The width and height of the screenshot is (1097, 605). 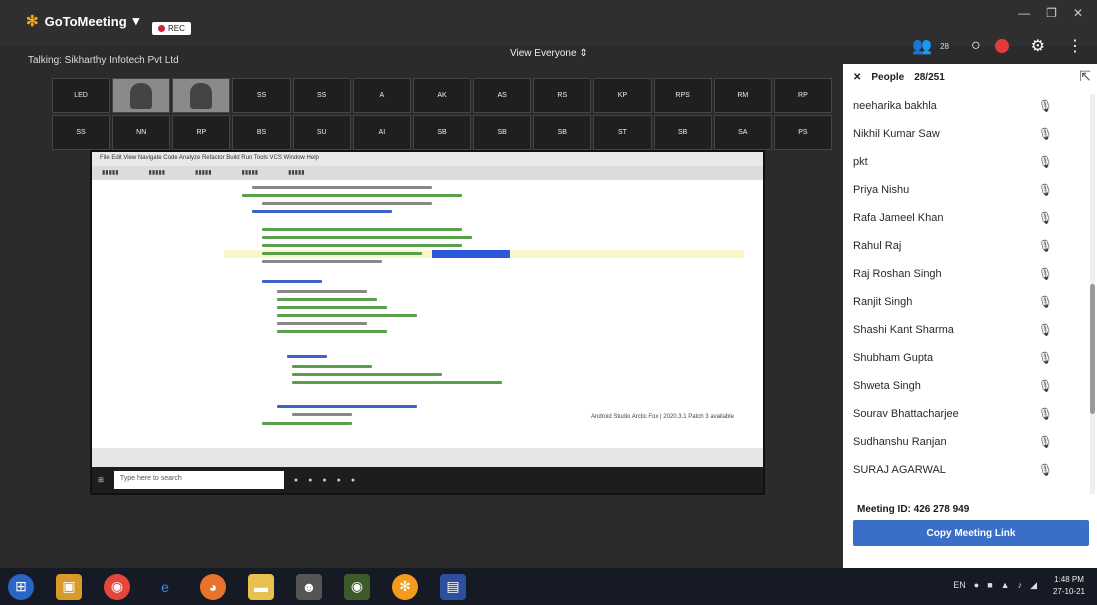 I want to click on clock: 1:48 PM 27-10-21, so click(x=1069, y=586).